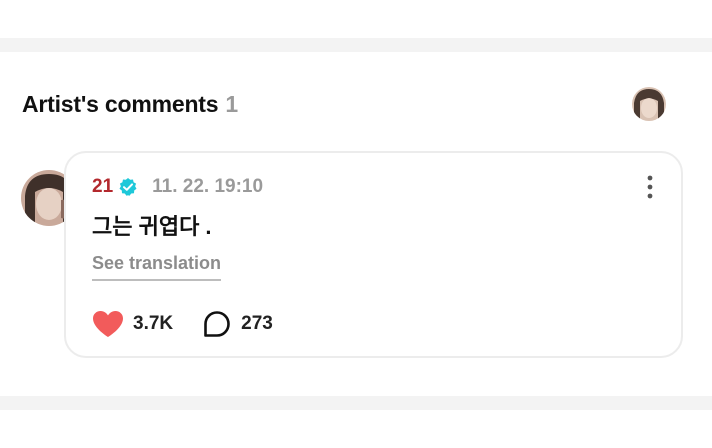  What do you see at coordinates (120, 103) in the screenshot?
I see `section-title: Artist's comments` at bounding box center [120, 103].